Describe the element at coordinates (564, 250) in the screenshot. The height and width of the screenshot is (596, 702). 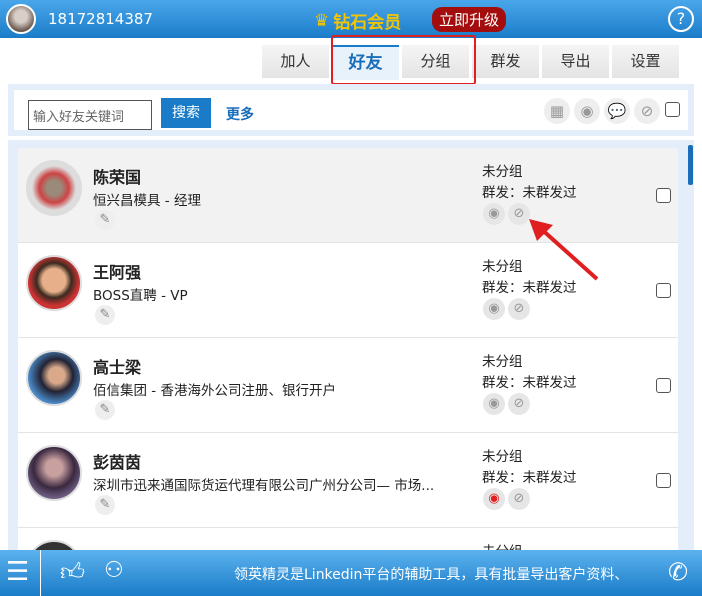
I see `red-arrow-annotation` at that location.